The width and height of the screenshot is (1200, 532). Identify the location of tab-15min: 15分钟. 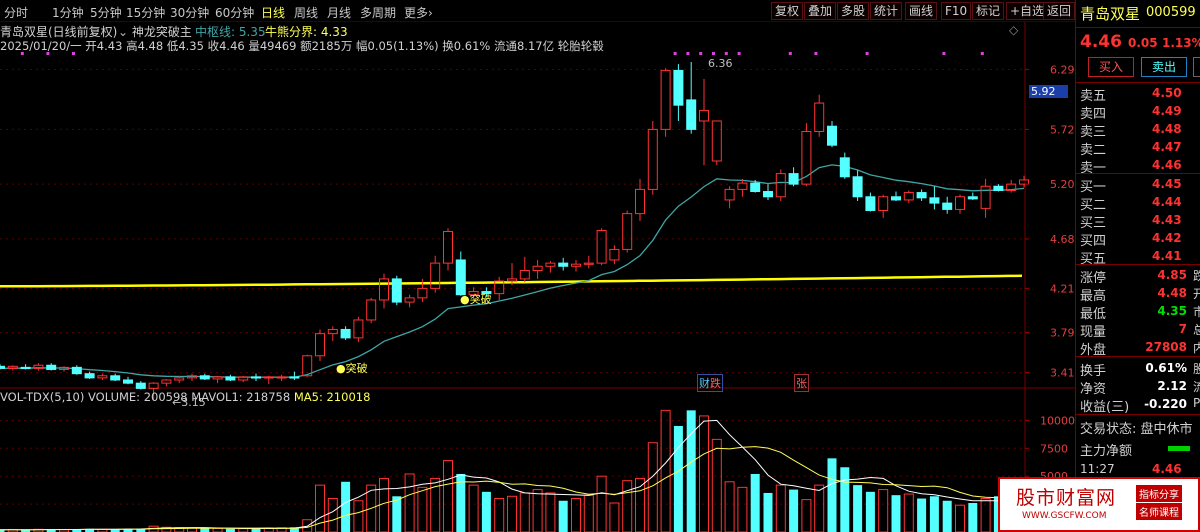
(145, 12).